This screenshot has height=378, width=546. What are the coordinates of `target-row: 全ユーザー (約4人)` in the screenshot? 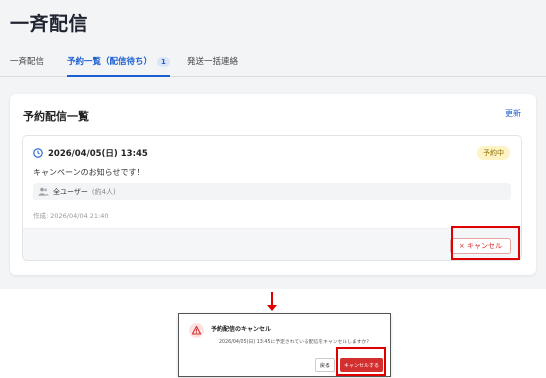 It's located at (272, 191).